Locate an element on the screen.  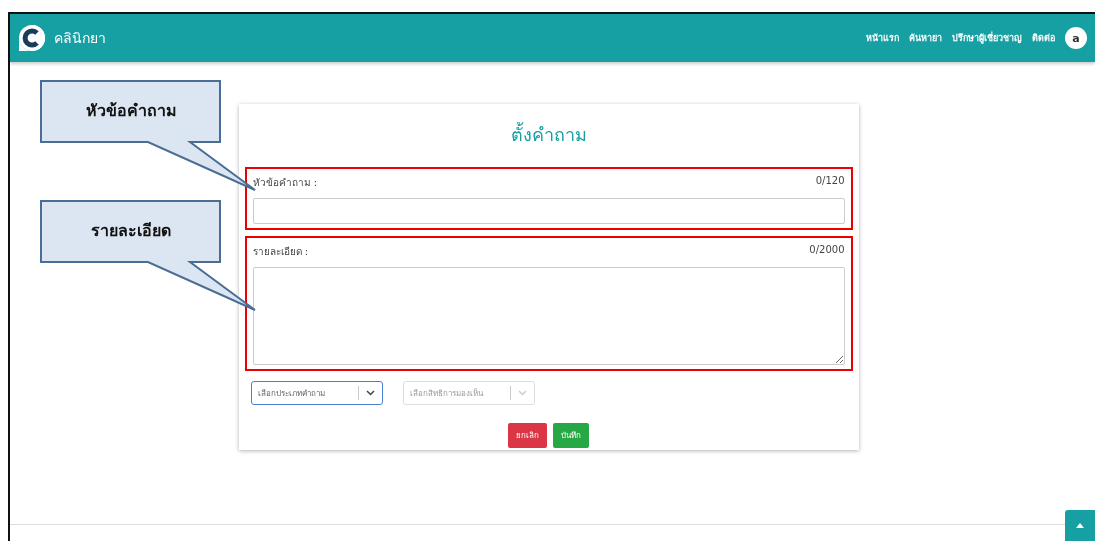
save-button: บันทึก is located at coordinates (571, 435).